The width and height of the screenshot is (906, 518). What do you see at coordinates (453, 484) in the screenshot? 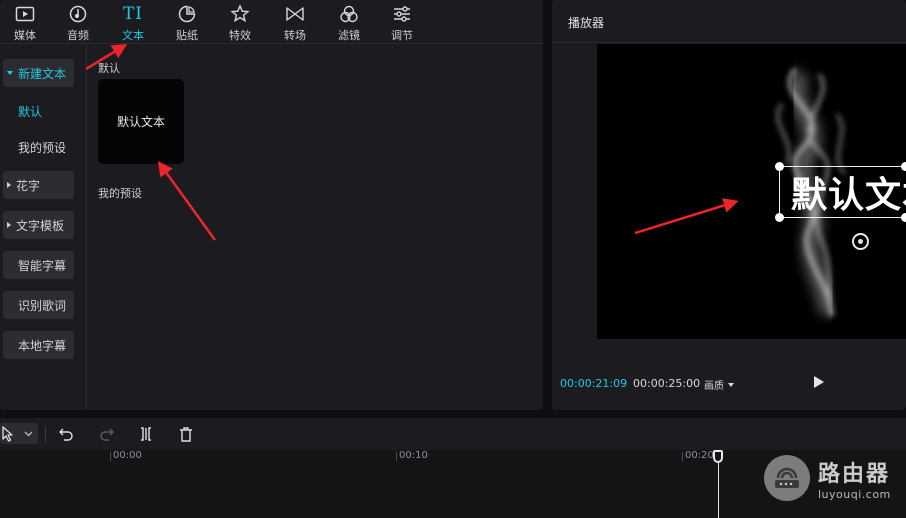
I see `timeline-track-area: 00:00 00:10 00:20` at bounding box center [453, 484].